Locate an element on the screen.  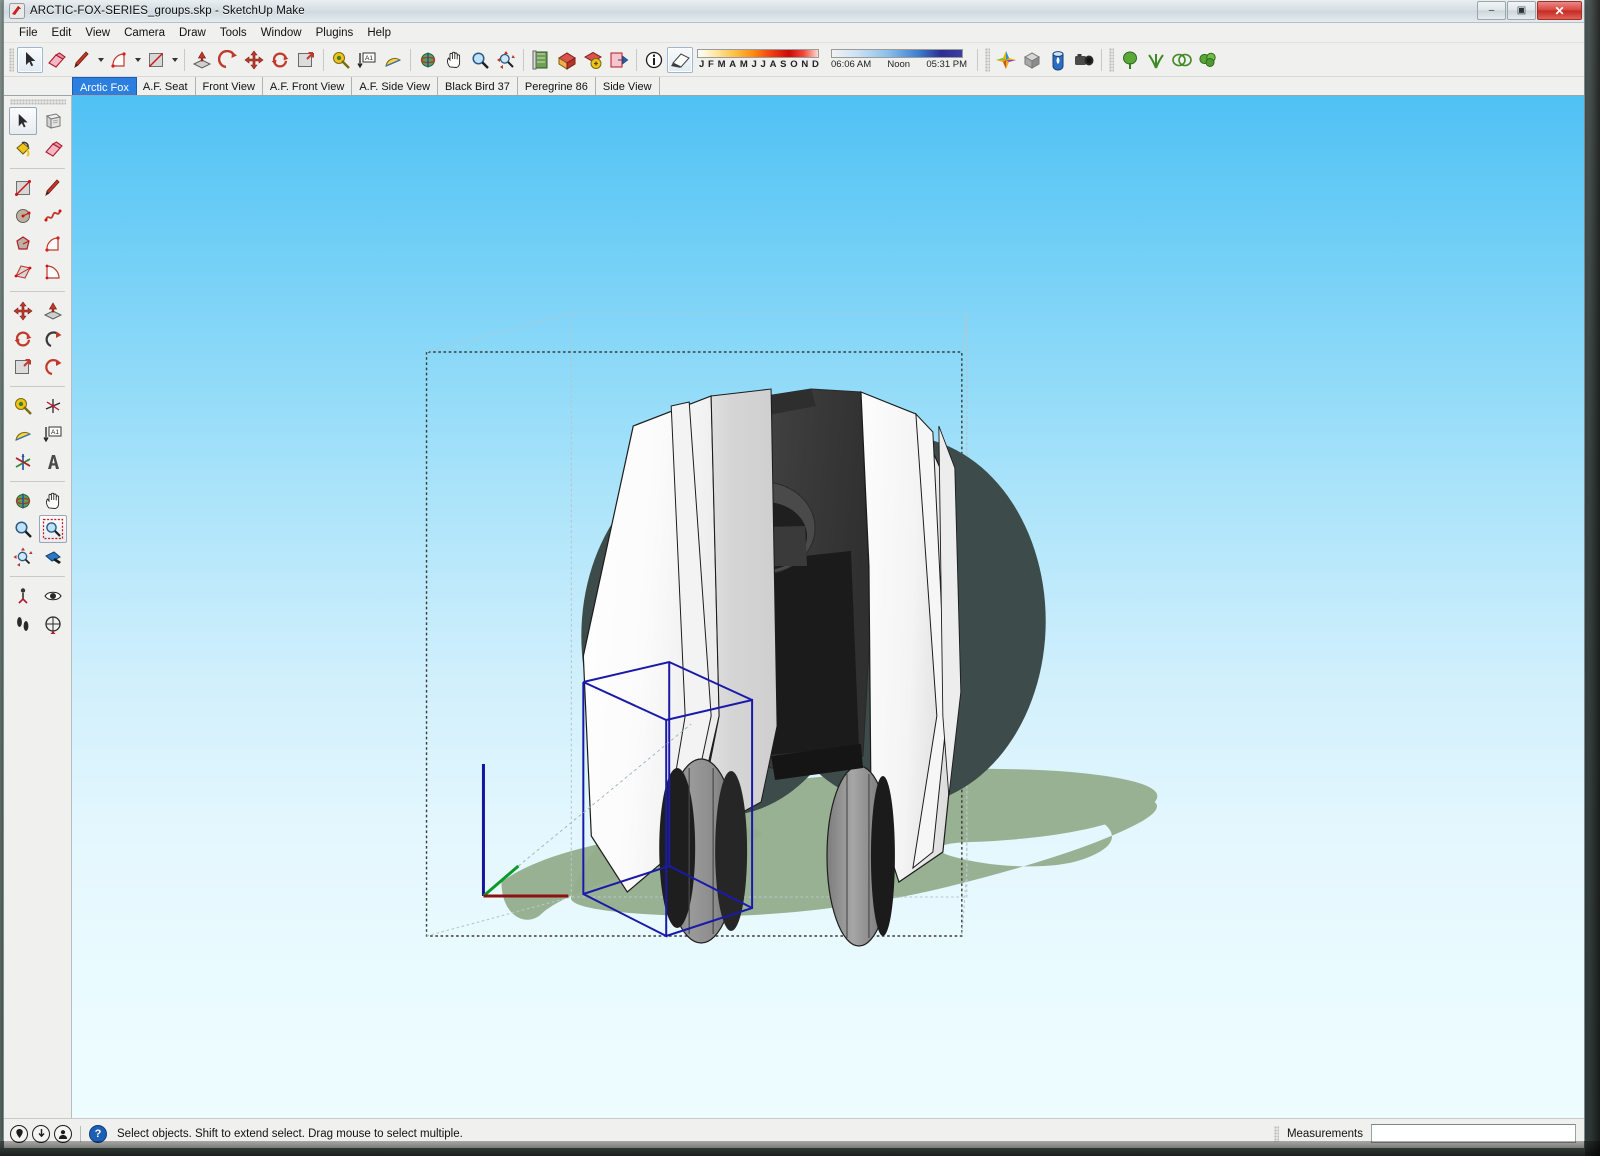
scene-tab-af-seat: A.F. Seat is located at coordinates (166, 86).